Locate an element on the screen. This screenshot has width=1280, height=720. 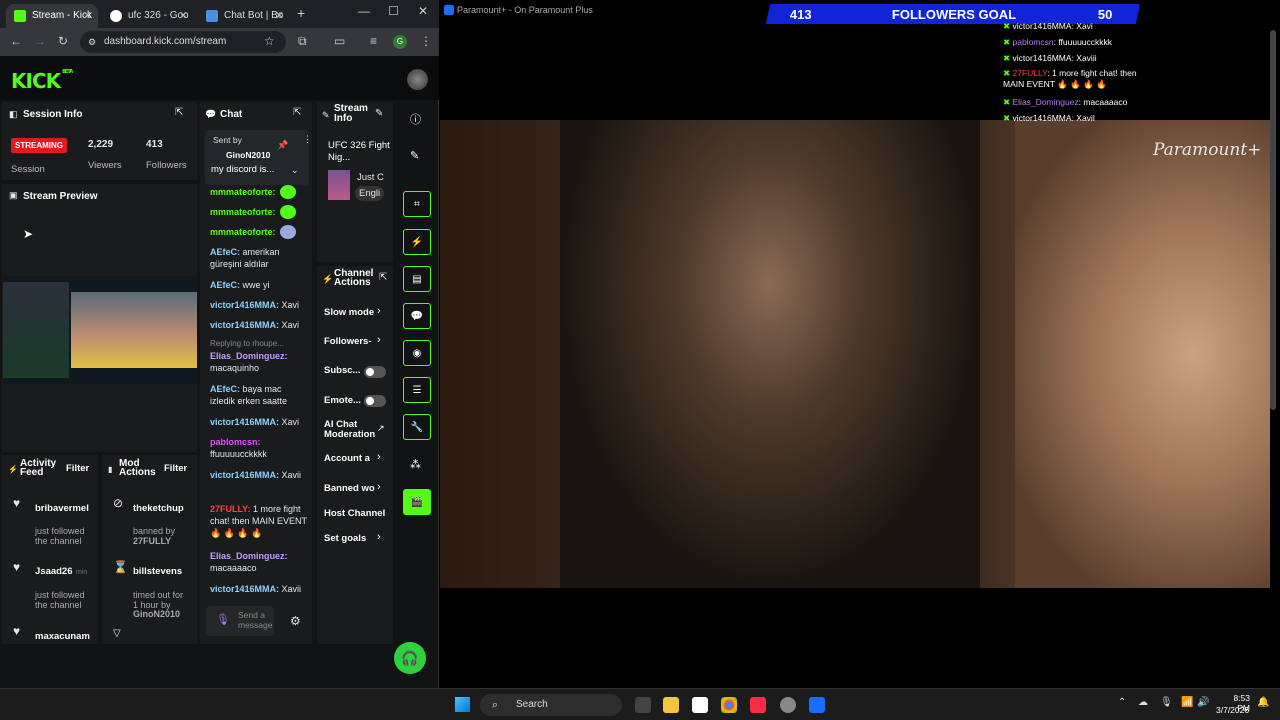
broadcast-icon: ◉ is located at coordinates (417, 353).